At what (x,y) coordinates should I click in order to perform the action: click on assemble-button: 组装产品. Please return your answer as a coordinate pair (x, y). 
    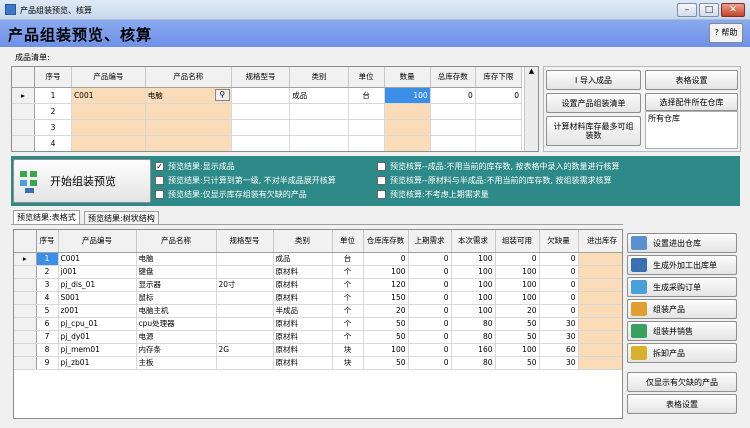
    Looking at the image, I should click on (682, 309).